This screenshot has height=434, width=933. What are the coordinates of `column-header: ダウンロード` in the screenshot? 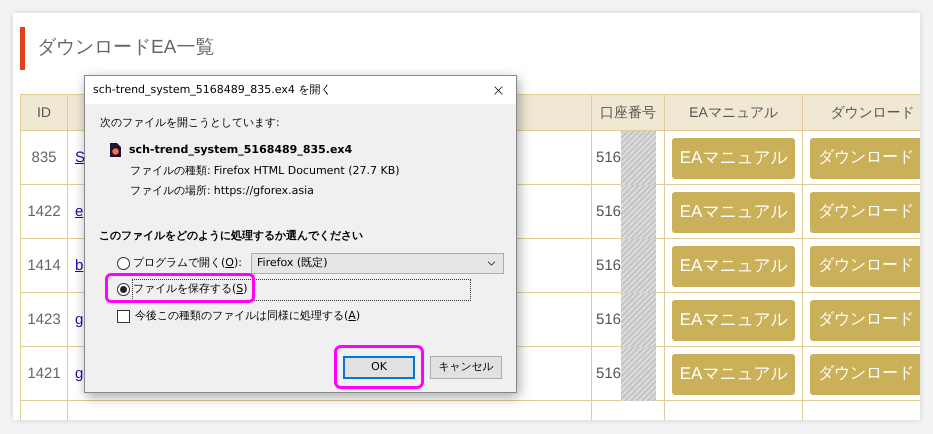 It's located at (872, 112).